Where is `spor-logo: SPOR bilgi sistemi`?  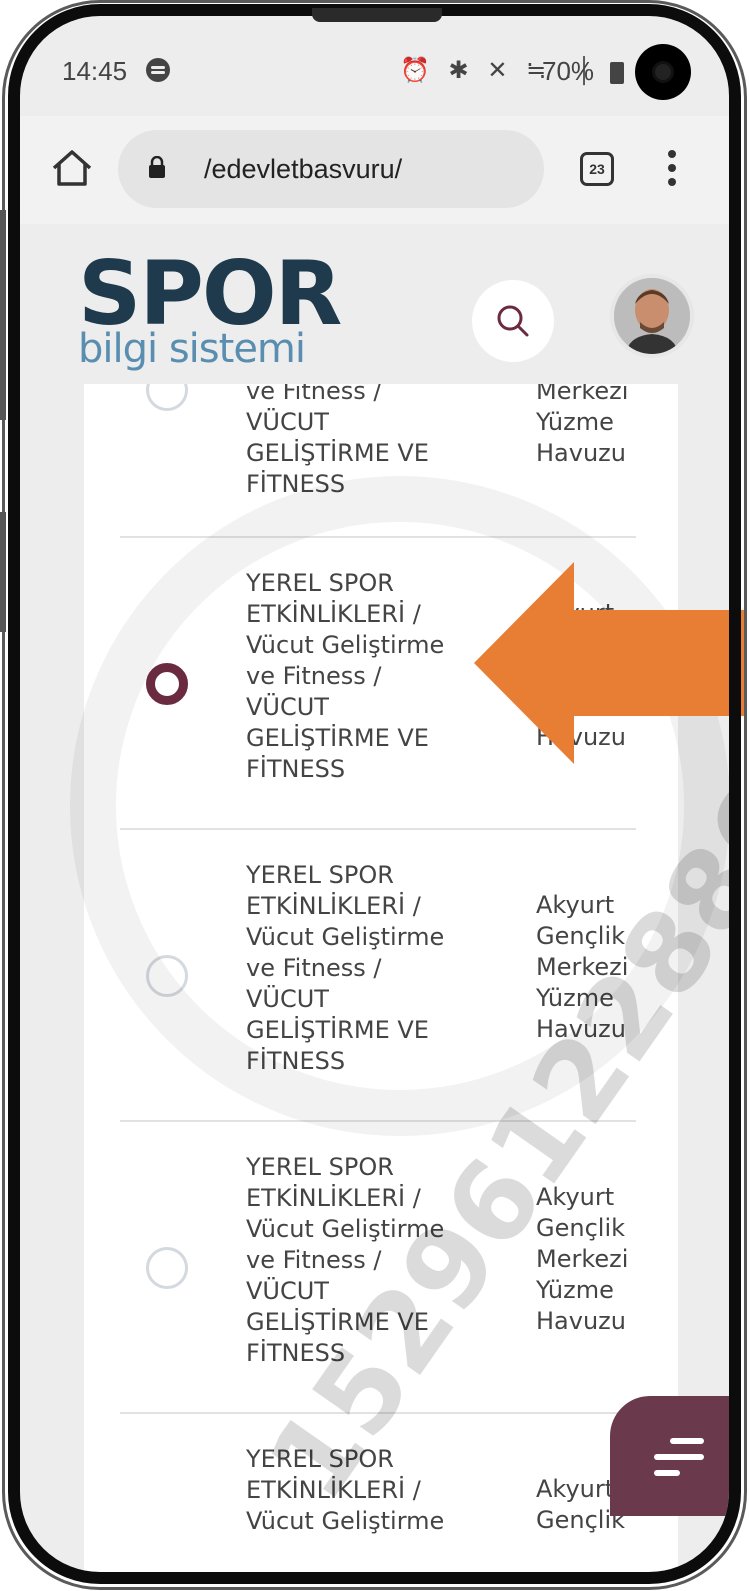 spor-logo: SPOR bilgi sistemi is located at coordinates (223, 315).